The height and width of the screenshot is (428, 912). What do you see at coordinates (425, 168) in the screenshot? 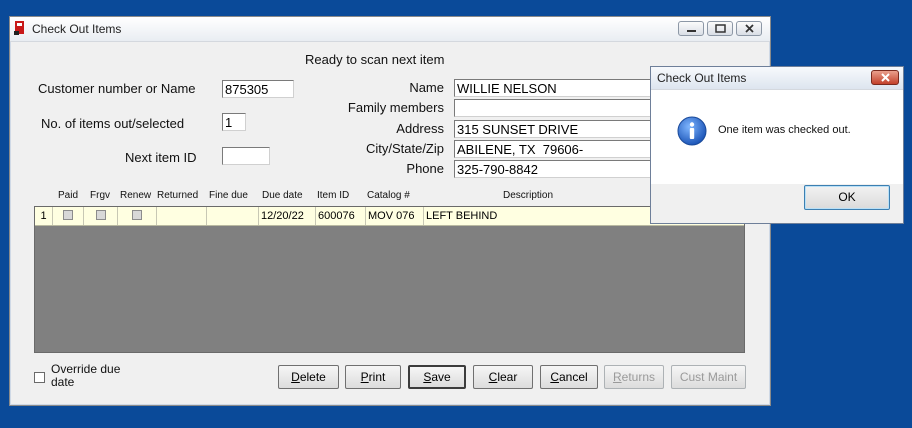
I see `phone-label: Phone` at bounding box center [425, 168].